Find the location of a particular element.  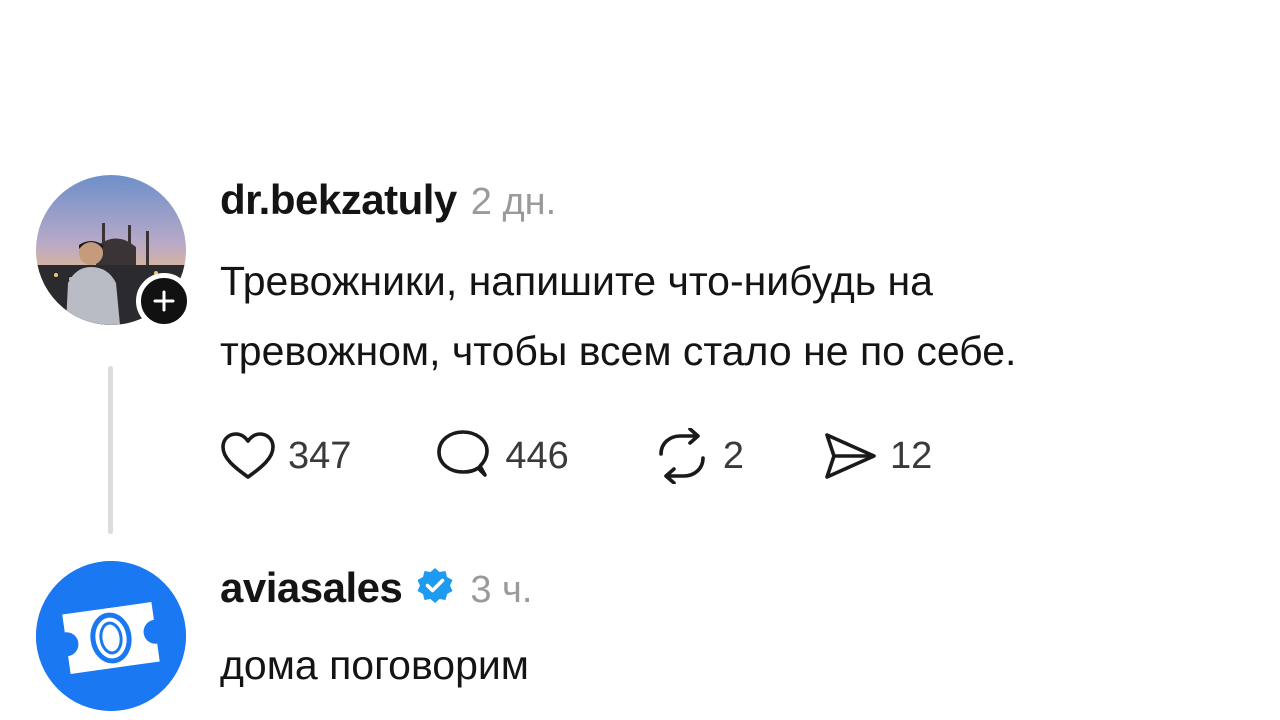

comment-header: dr.bekzatuly 2 дн. is located at coordinates (388, 200).